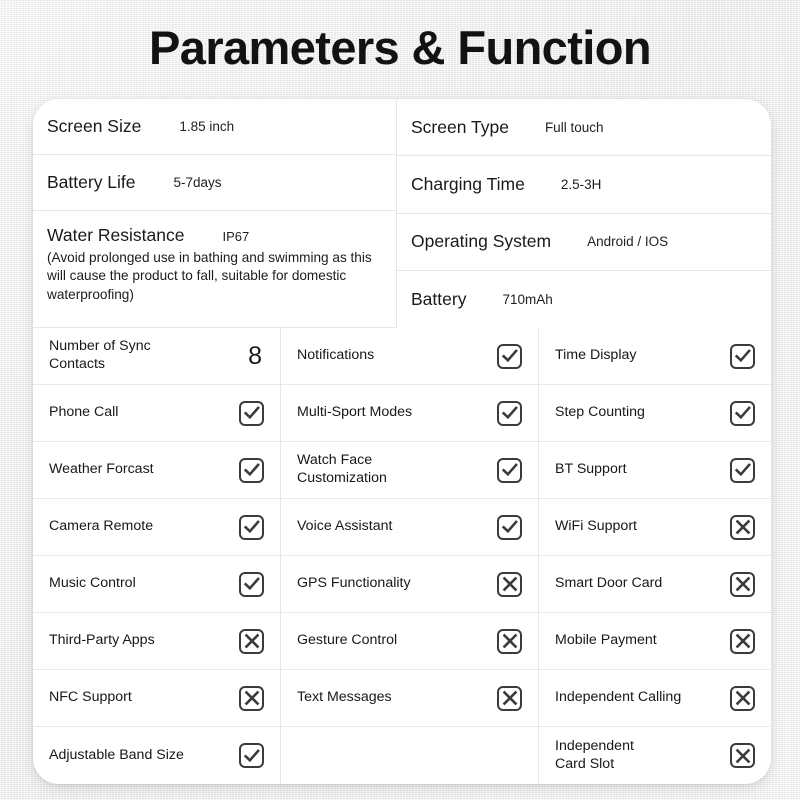 This screenshot has width=800, height=800. Describe the element at coordinates (345, 526) in the screenshot. I see `feature-label: Voice Assistant` at that location.